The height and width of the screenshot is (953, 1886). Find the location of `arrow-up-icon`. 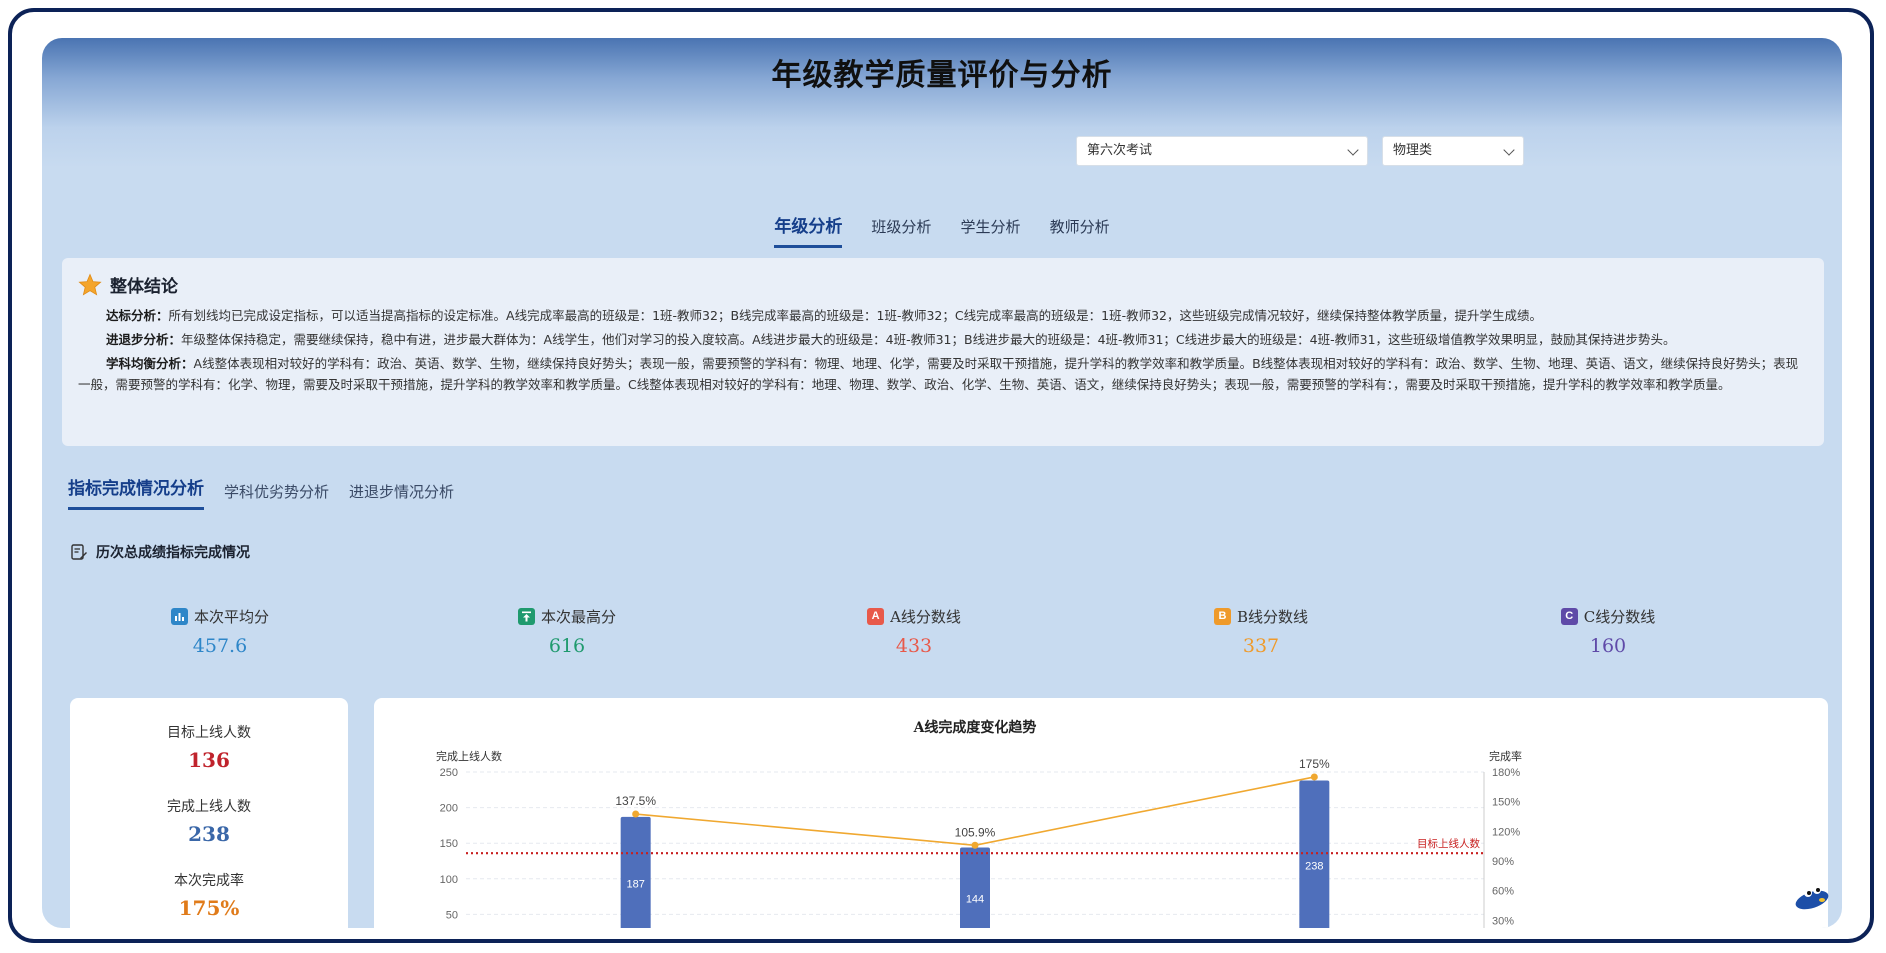

arrow-up-icon is located at coordinates (526, 616).